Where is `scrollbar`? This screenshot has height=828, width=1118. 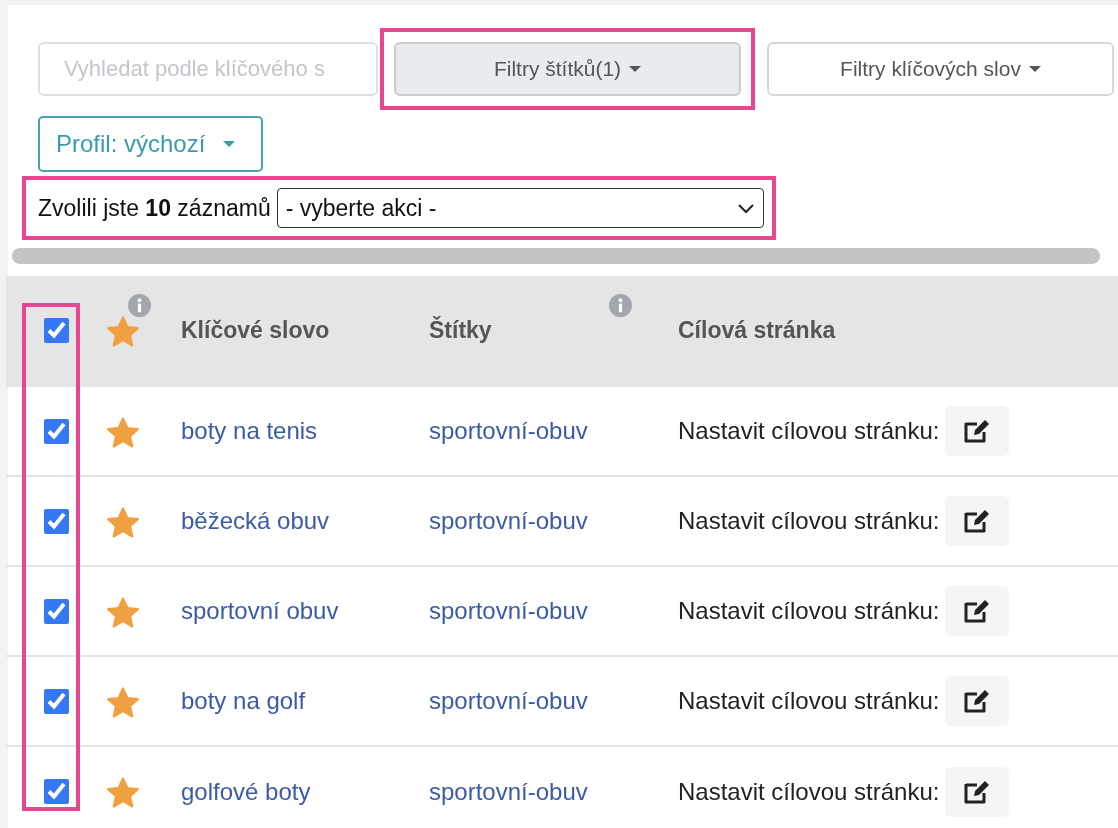
scrollbar is located at coordinates (556, 256).